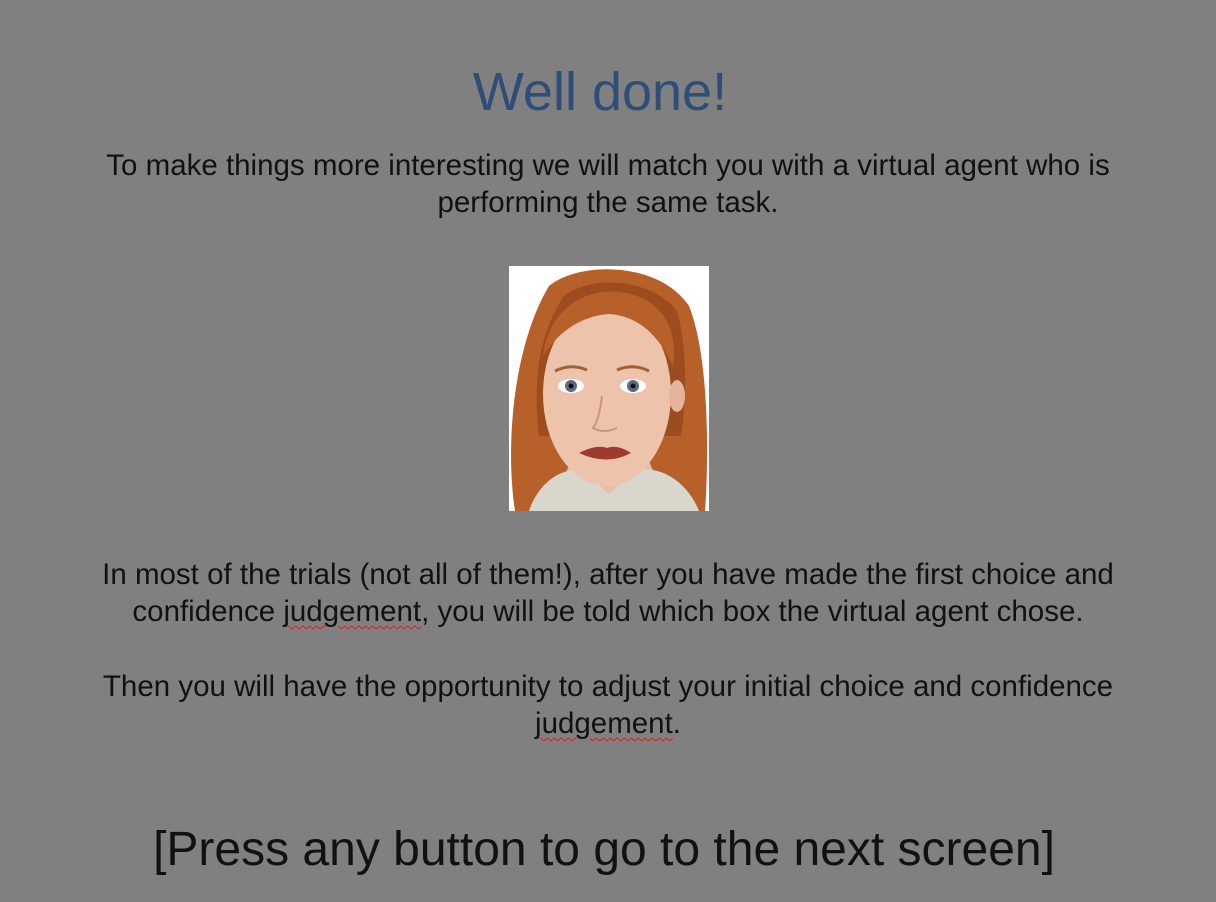  What do you see at coordinates (608, 202) in the screenshot?
I see `intro-line-2: performing the same task.` at bounding box center [608, 202].